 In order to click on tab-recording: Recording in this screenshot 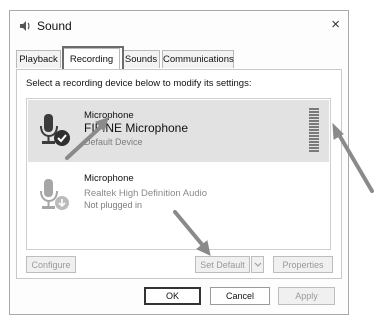, I will do `click(91, 58)`.